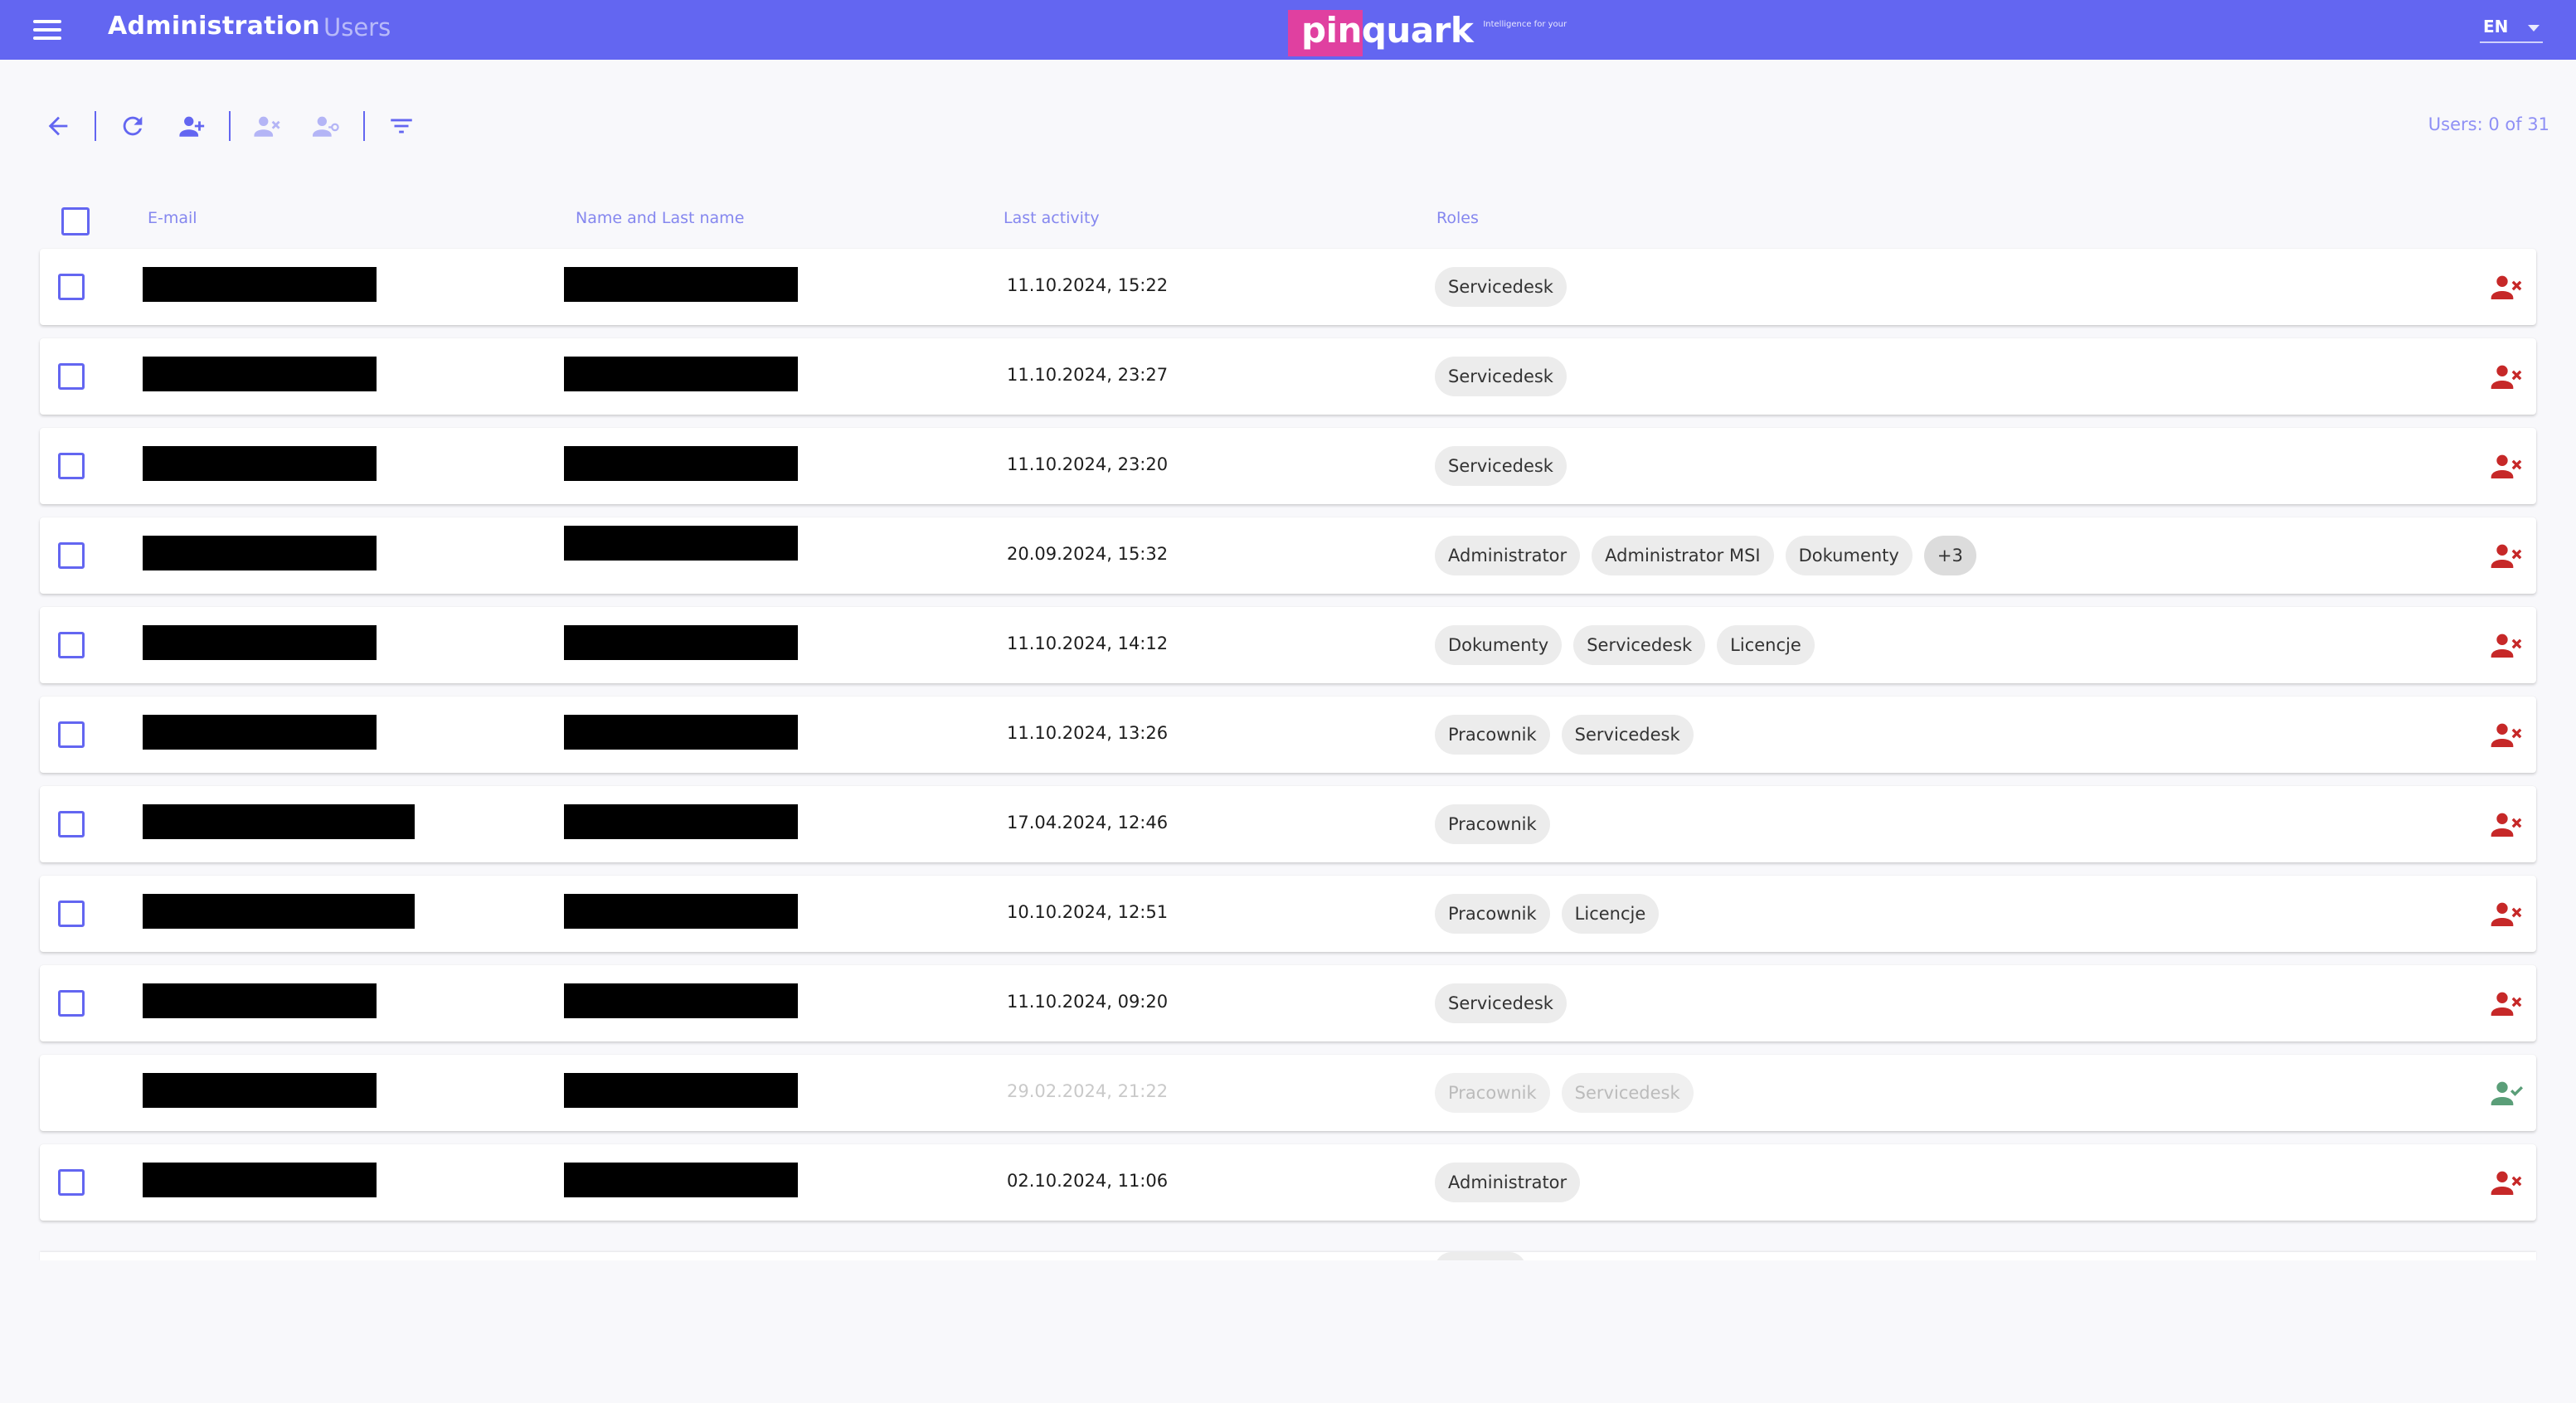  Describe the element at coordinates (1458, 218) in the screenshot. I see `column-header-roles: Roles` at that location.